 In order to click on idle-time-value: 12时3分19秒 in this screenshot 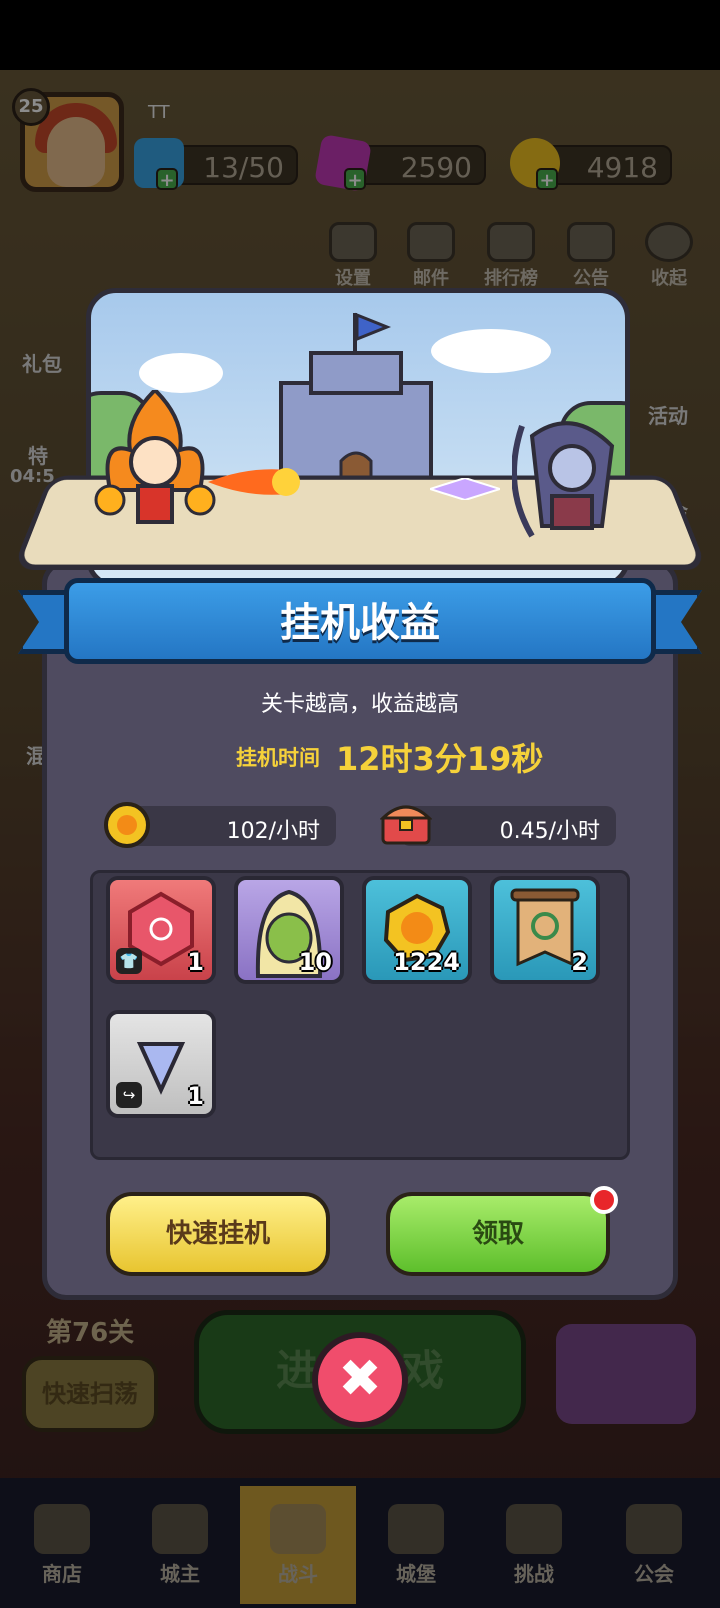, I will do `click(440, 759)`.